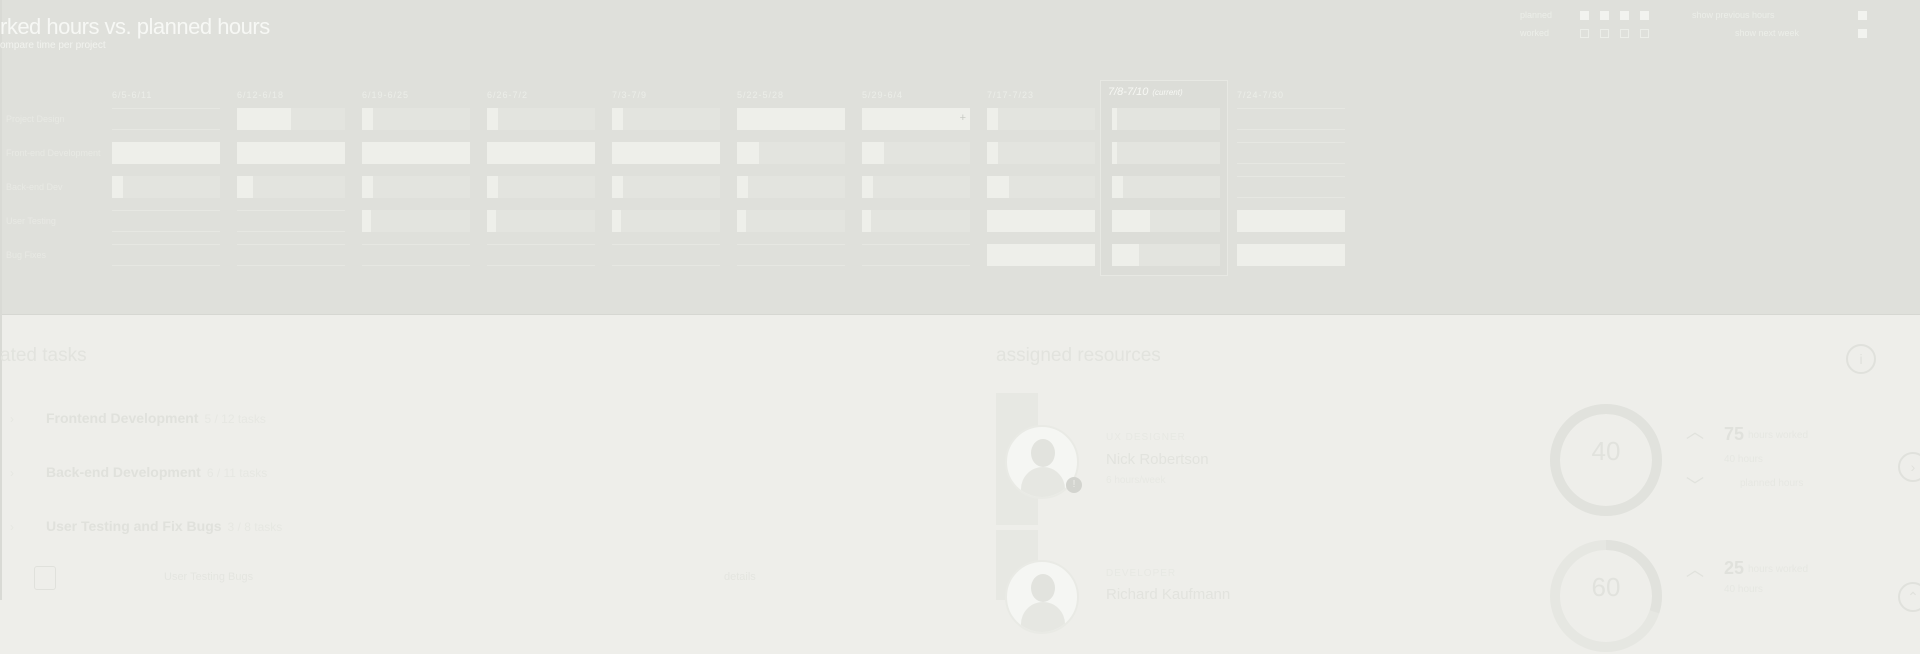 The width and height of the screenshot is (1920, 654). What do you see at coordinates (1909, 467) in the screenshot?
I see `next-resource-button: ›` at bounding box center [1909, 467].